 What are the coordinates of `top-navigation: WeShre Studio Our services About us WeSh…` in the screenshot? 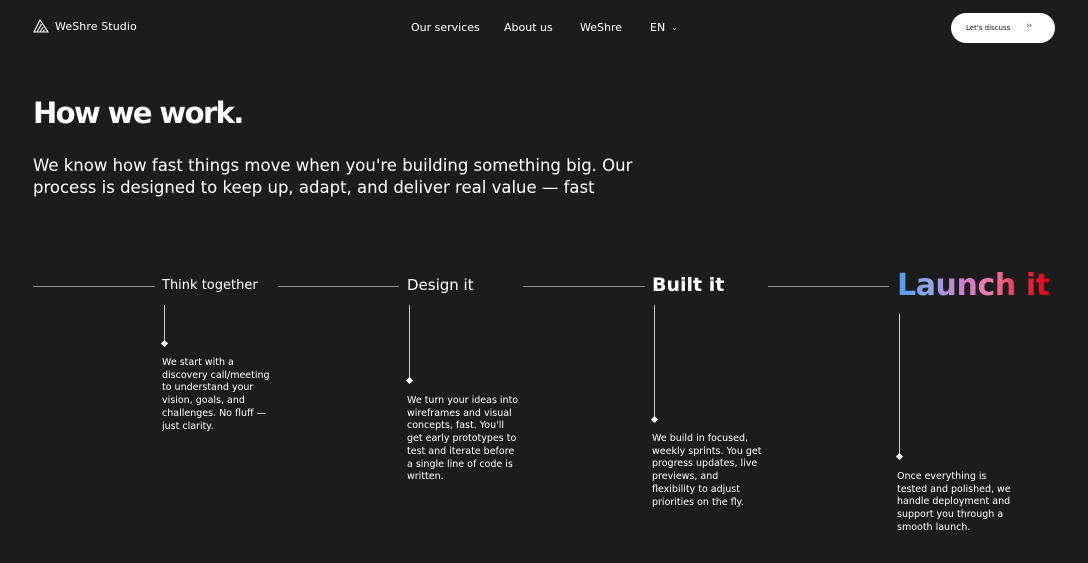 It's located at (544, 28).